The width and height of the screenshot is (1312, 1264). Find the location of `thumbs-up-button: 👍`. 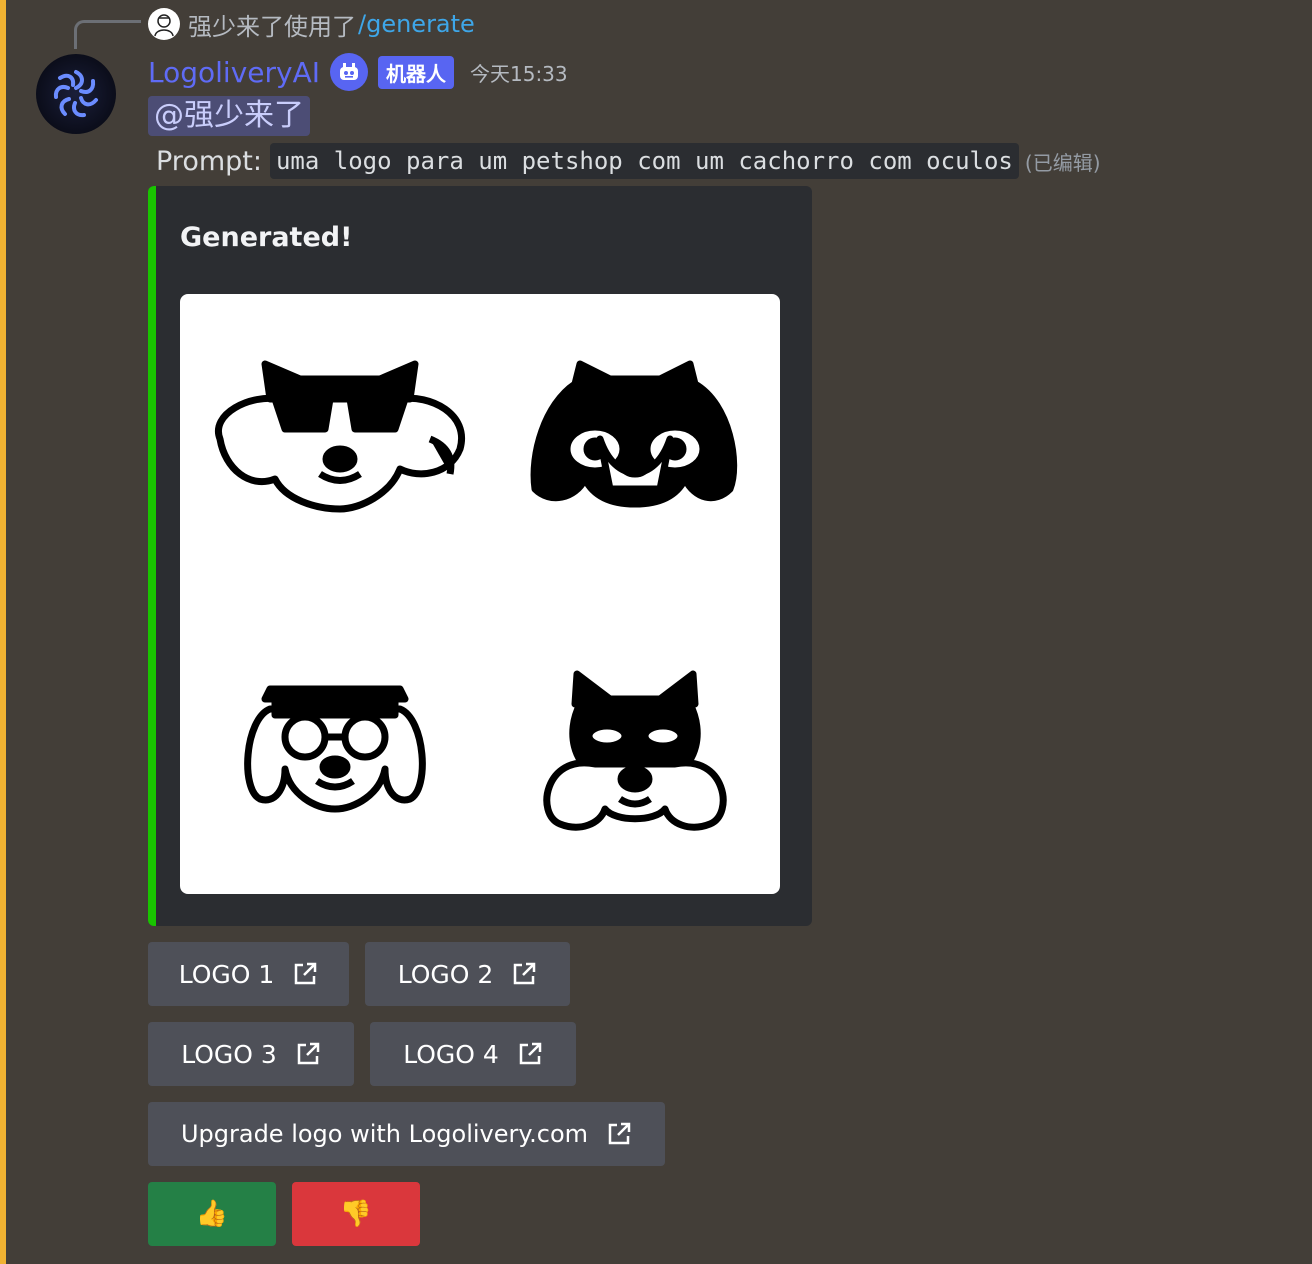

thumbs-up-button: 👍 is located at coordinates (212, 1214).